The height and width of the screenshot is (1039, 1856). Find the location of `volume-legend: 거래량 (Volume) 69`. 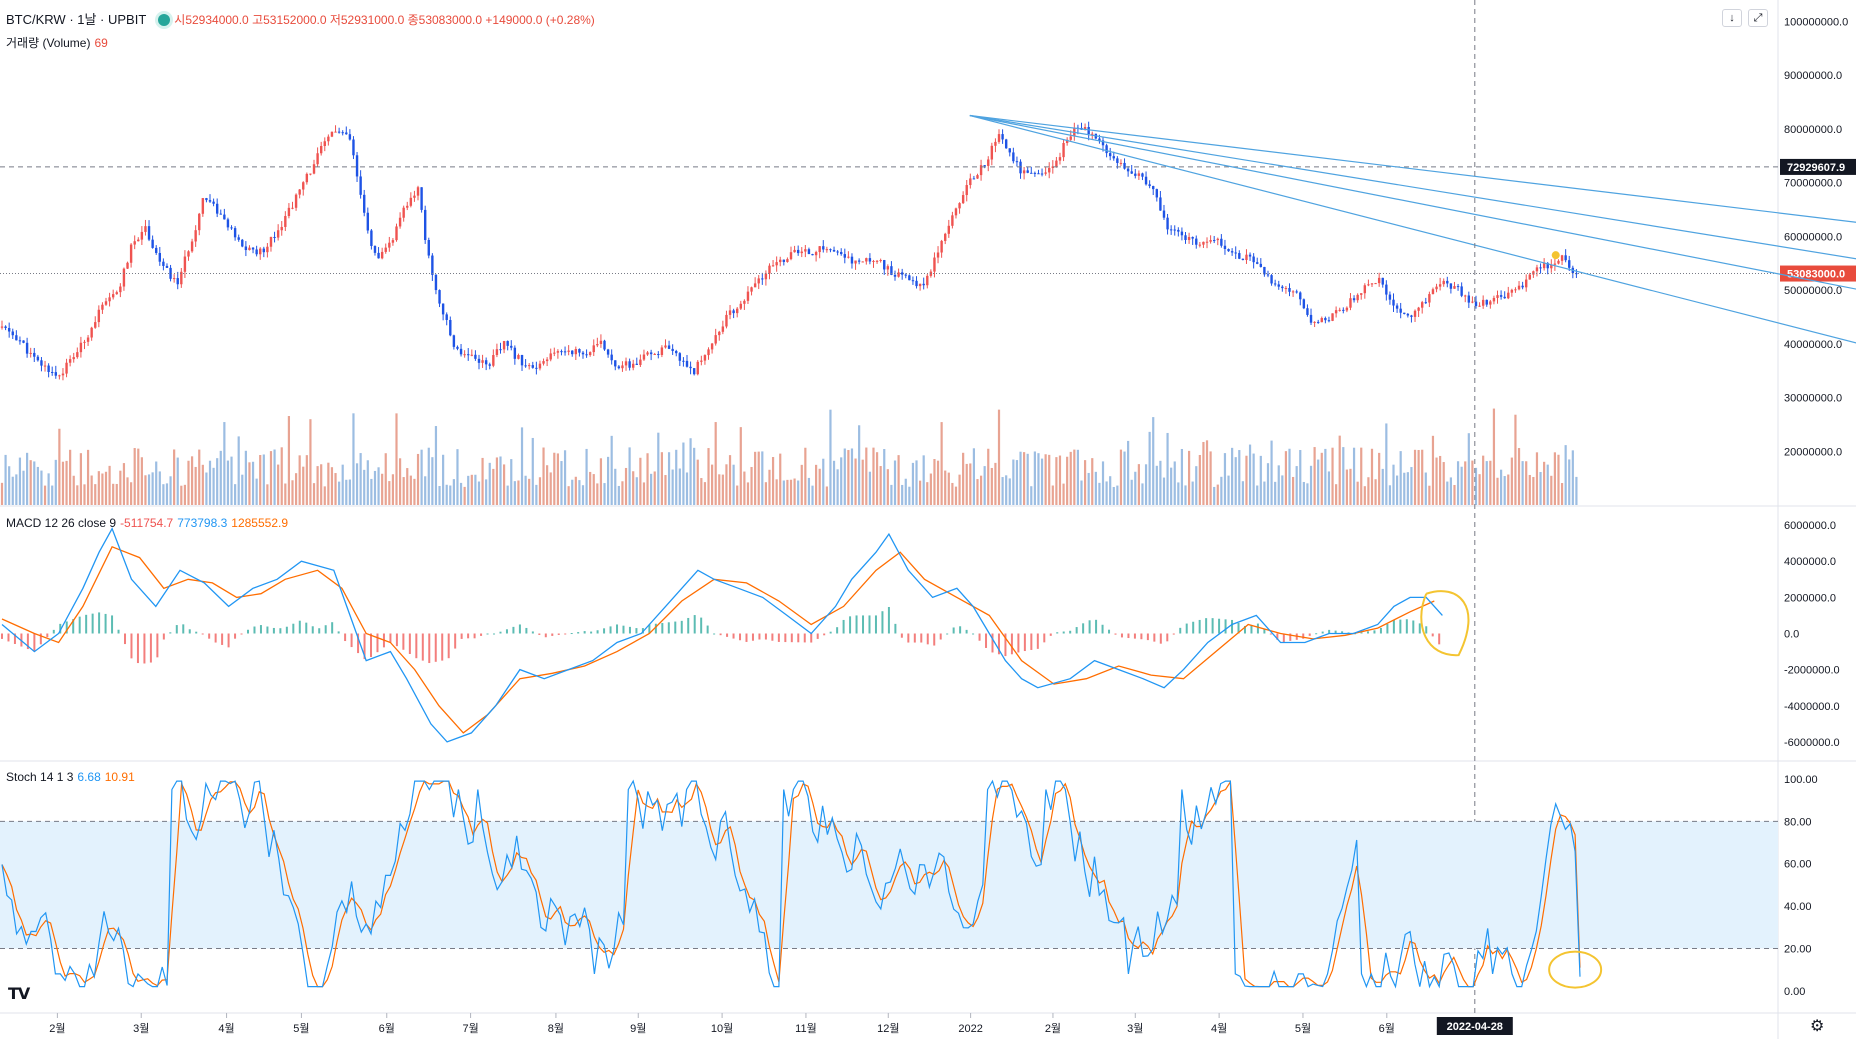

volume-legend: 거래량 (Volume) 69 is located at coordinates (59, 42).